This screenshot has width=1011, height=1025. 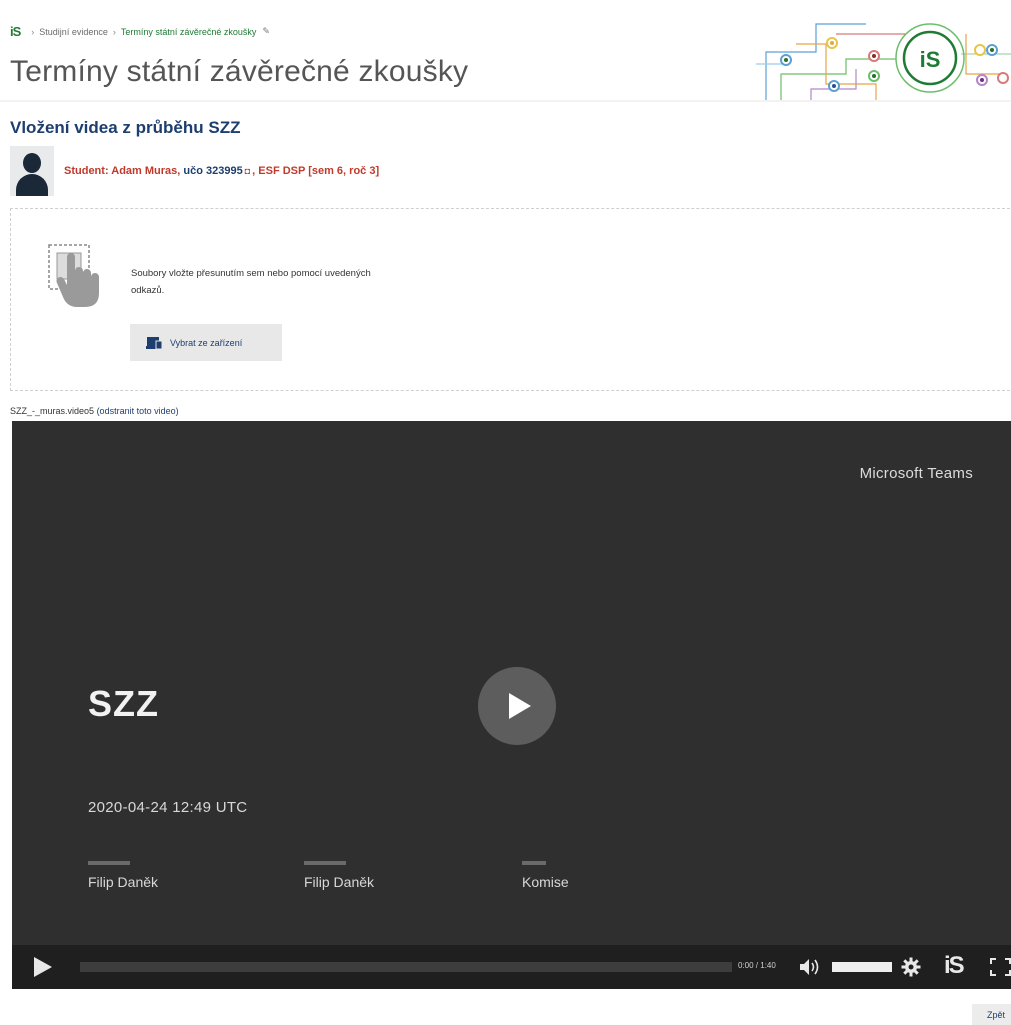 I want to click on is-logo: iS, so click(x=954, y=966).